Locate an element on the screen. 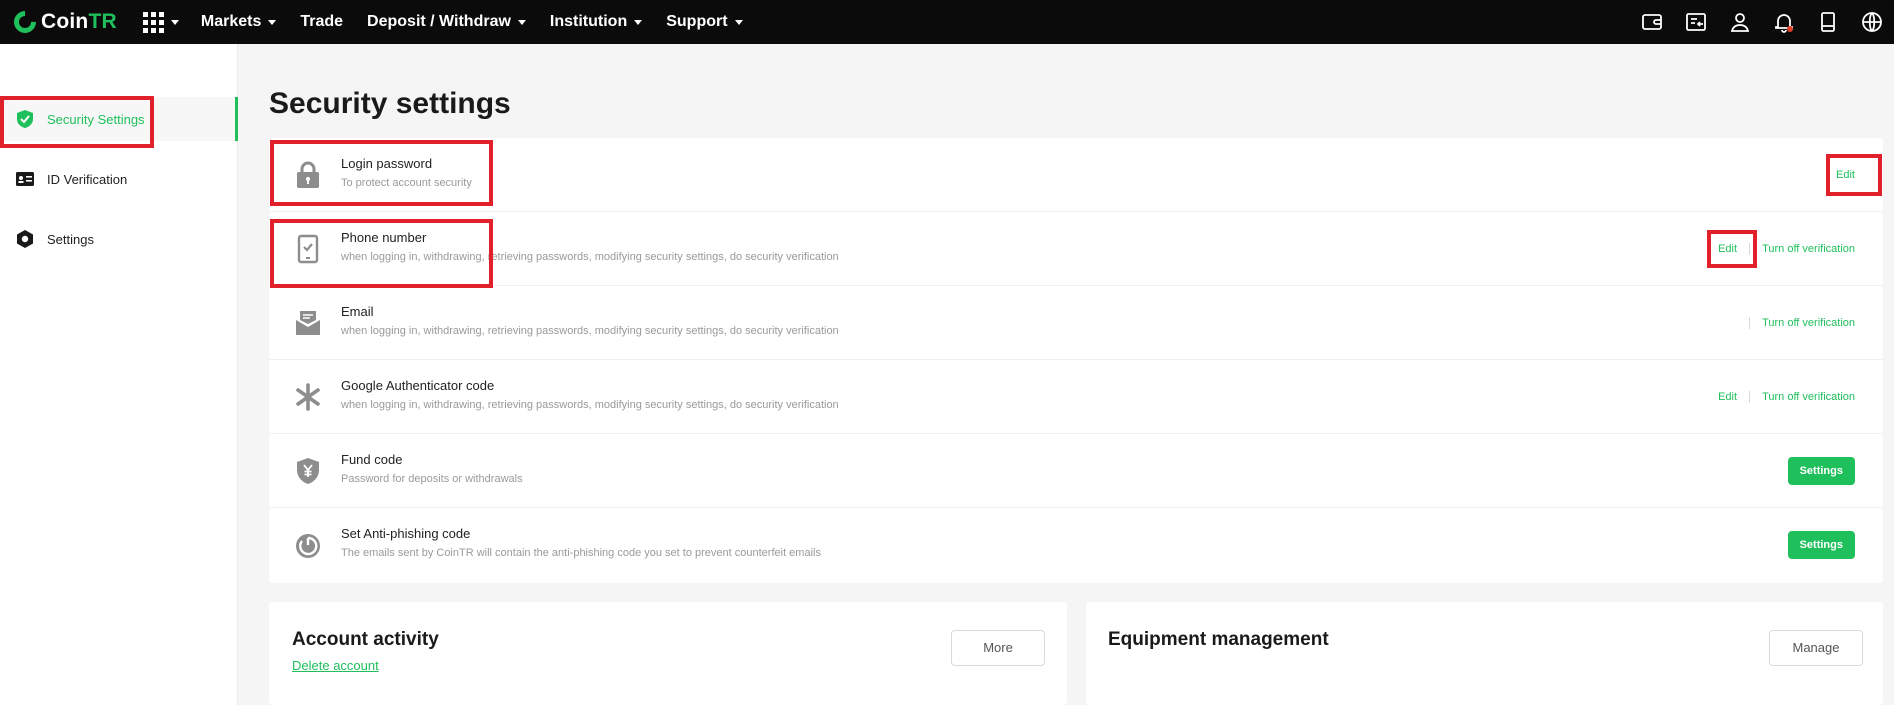 This screenshot has width=1894, height=705. fund-code-settings-button: Settings is located at coordinates (1821, 471).